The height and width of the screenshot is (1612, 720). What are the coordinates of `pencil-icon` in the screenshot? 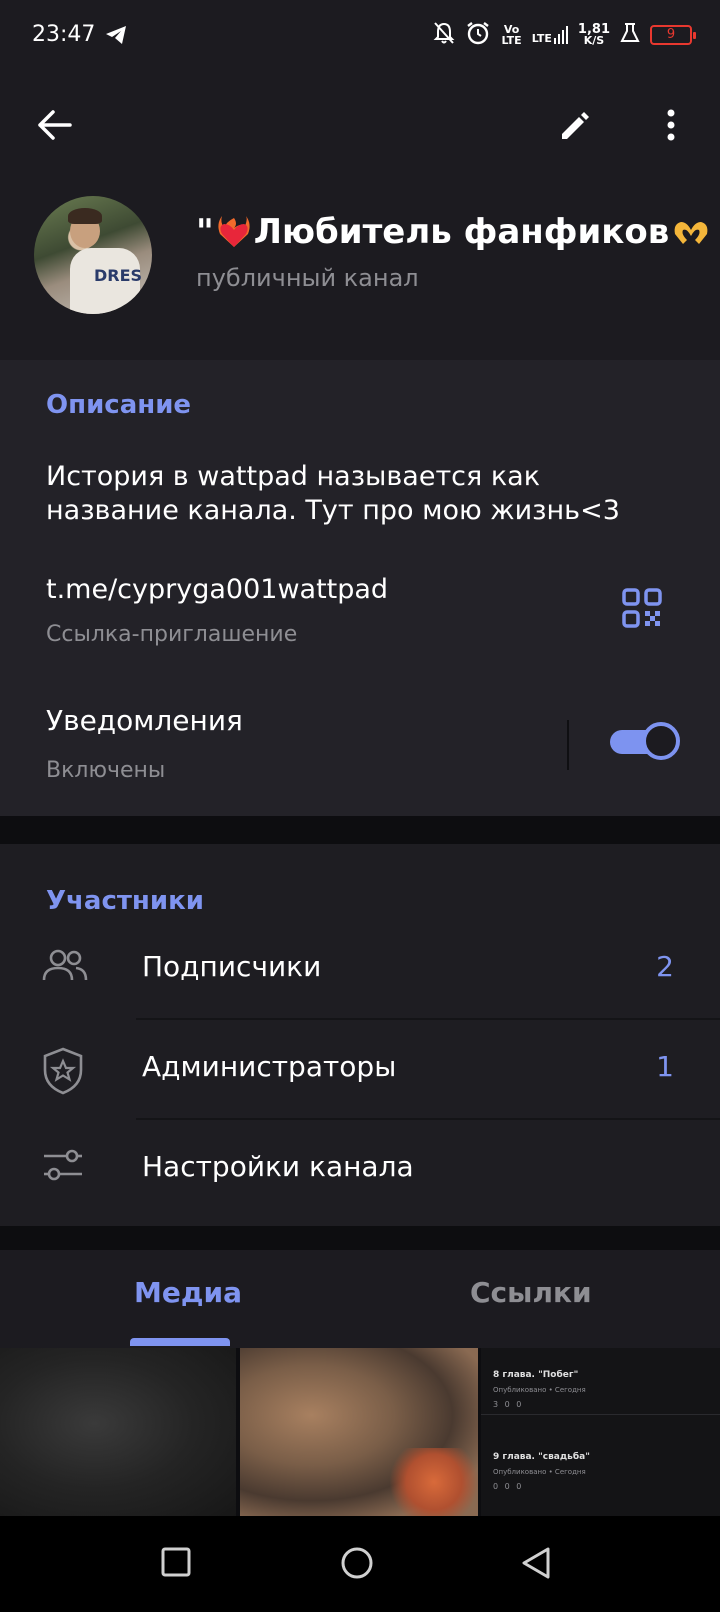 It's located at (575, 127).